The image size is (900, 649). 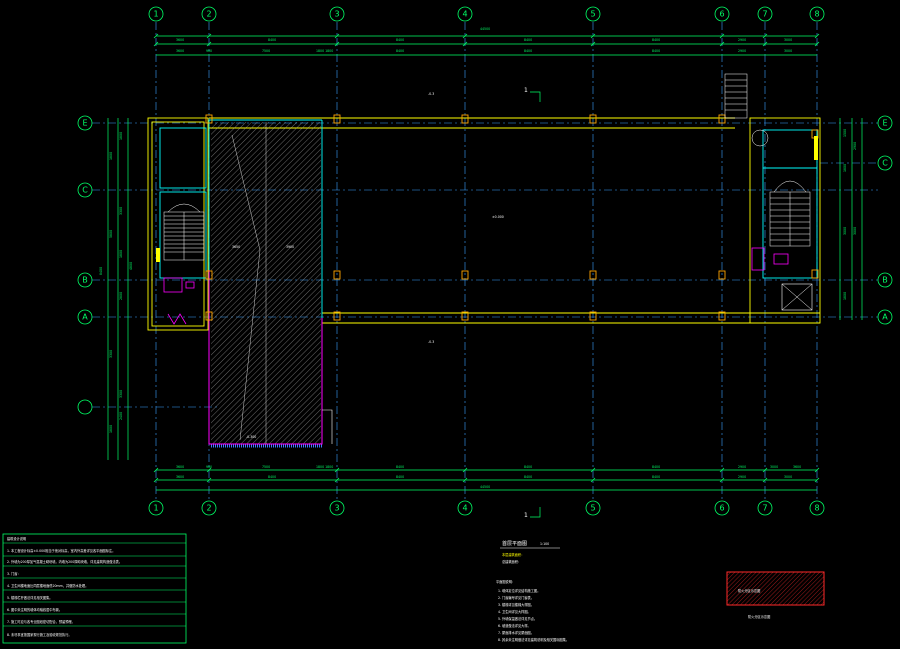 What do you see at coordinates (592, 508) in the screenshot?
I see `axis-label-bottom-5: 5` at bounding box center [592, 508].